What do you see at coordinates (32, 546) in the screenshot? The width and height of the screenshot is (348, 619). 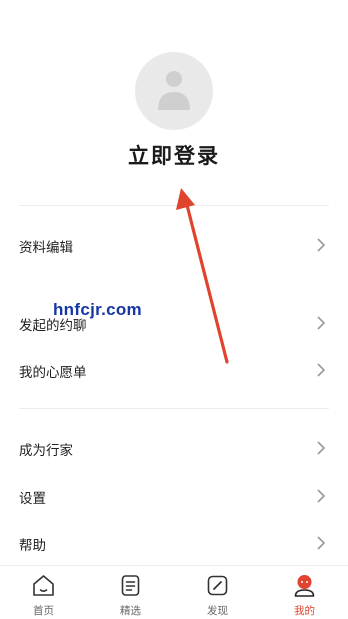 I see `menu-item-label: 帮助` at bounding box center [32, 546].